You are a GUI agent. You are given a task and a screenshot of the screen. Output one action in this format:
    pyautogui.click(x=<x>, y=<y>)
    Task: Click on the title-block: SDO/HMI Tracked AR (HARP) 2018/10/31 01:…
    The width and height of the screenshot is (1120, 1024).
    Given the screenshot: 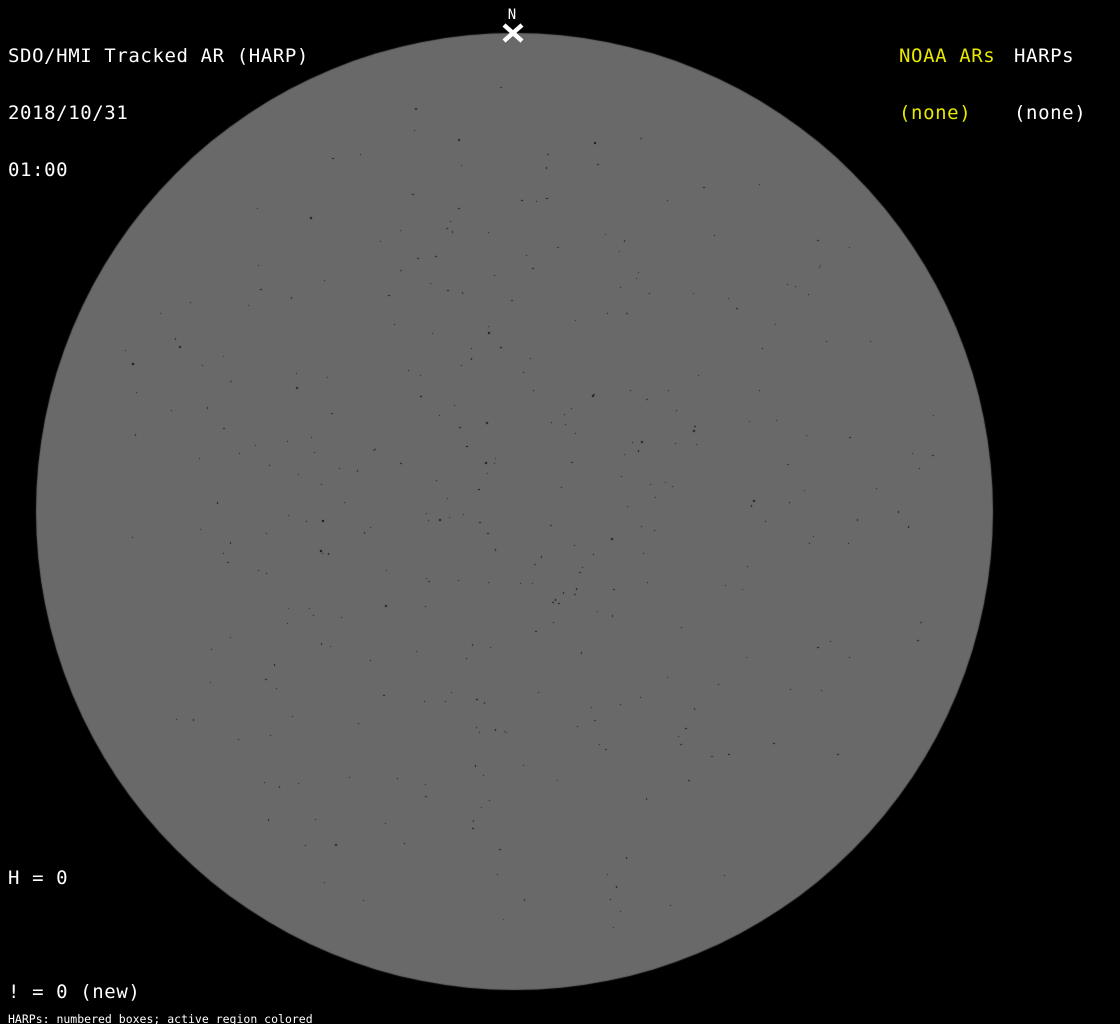 What is the action you would take?
    pyautogui.click(x=158, y=113)
    